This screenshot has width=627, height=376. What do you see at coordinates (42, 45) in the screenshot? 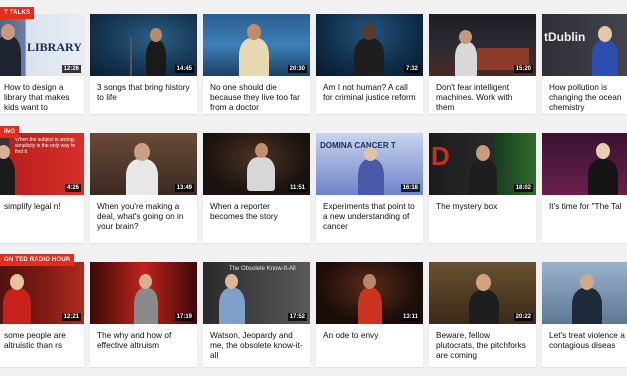
I see `video-thumbnail: LIBRARY 12:26` at bounding box center [42, 45].